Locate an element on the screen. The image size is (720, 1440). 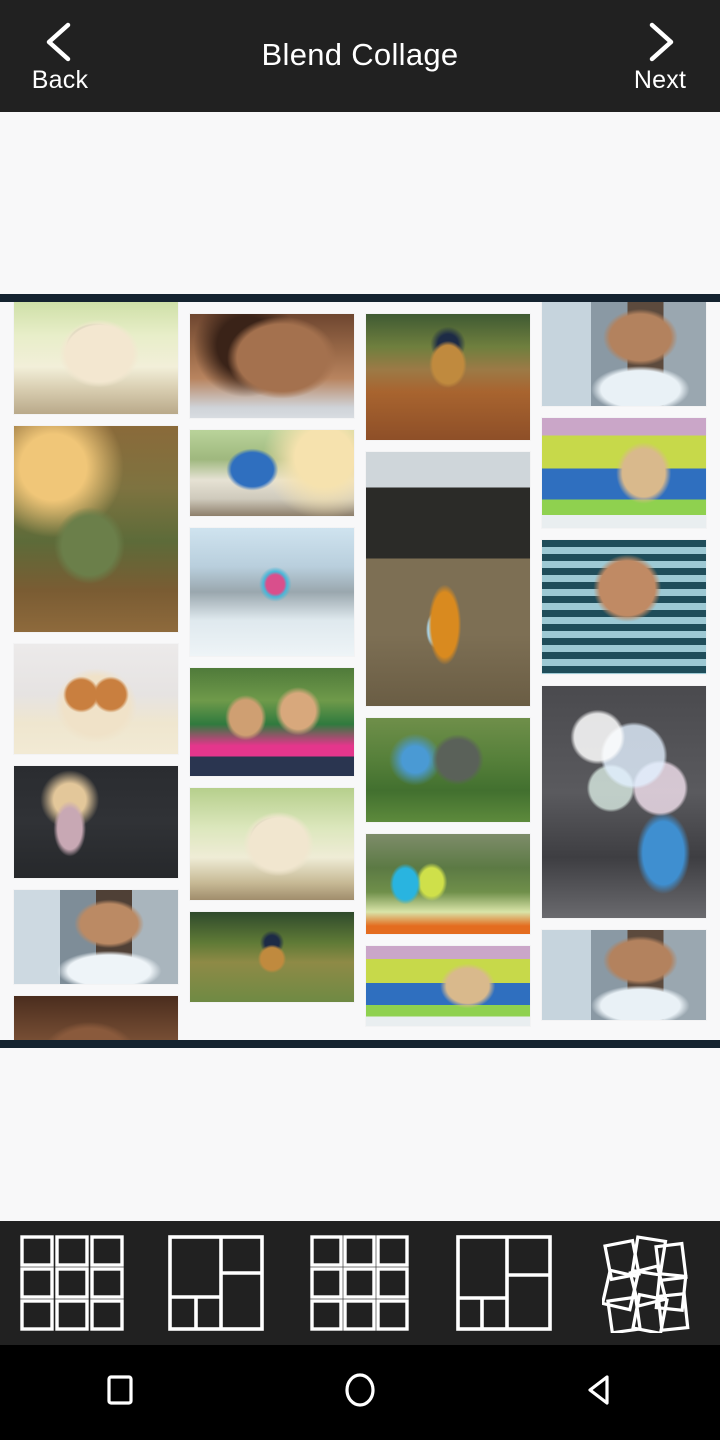
photo-thumbnail-girl-eye is located at coordinates (96, 1018).